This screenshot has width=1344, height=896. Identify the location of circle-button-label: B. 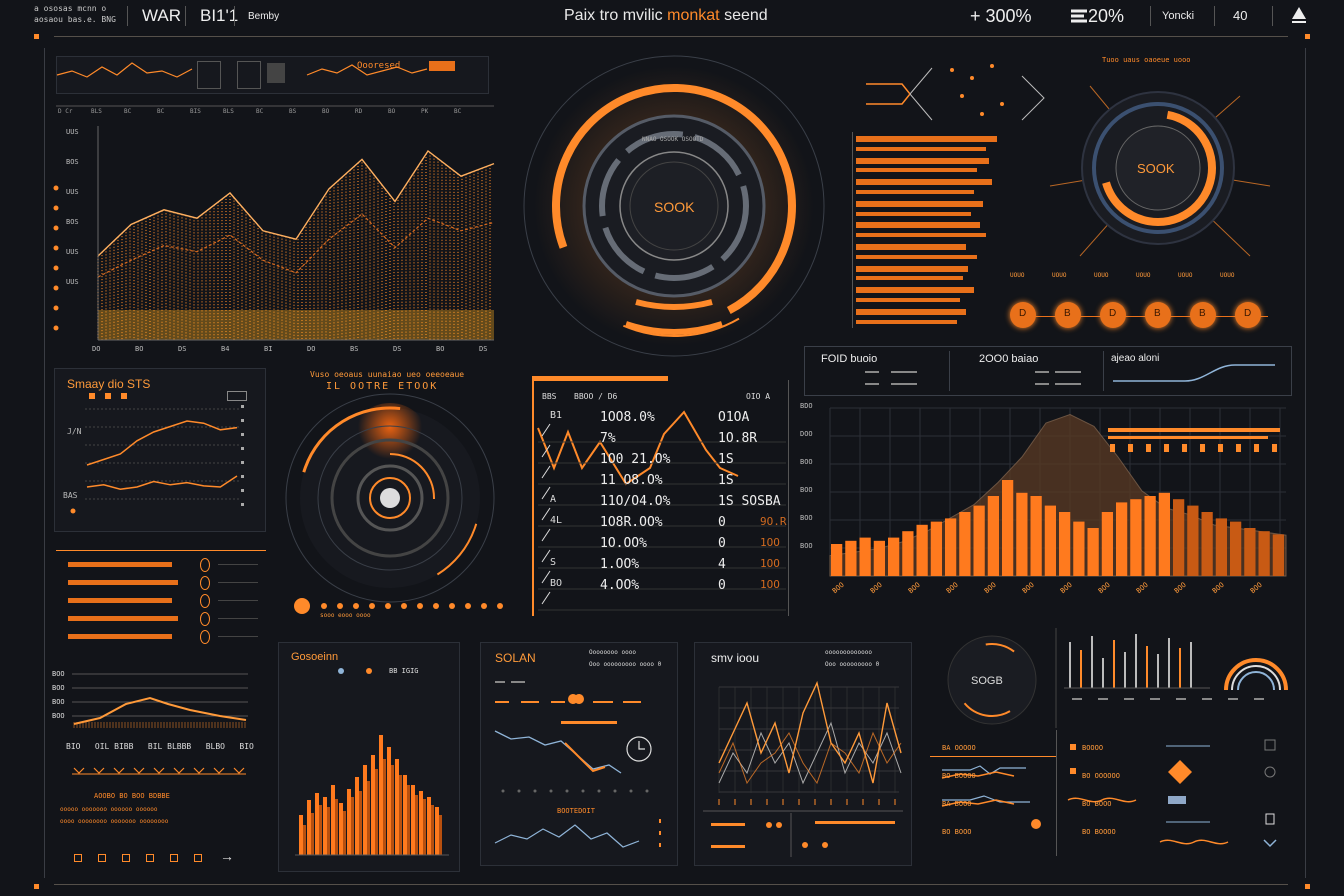
(1067, 313).